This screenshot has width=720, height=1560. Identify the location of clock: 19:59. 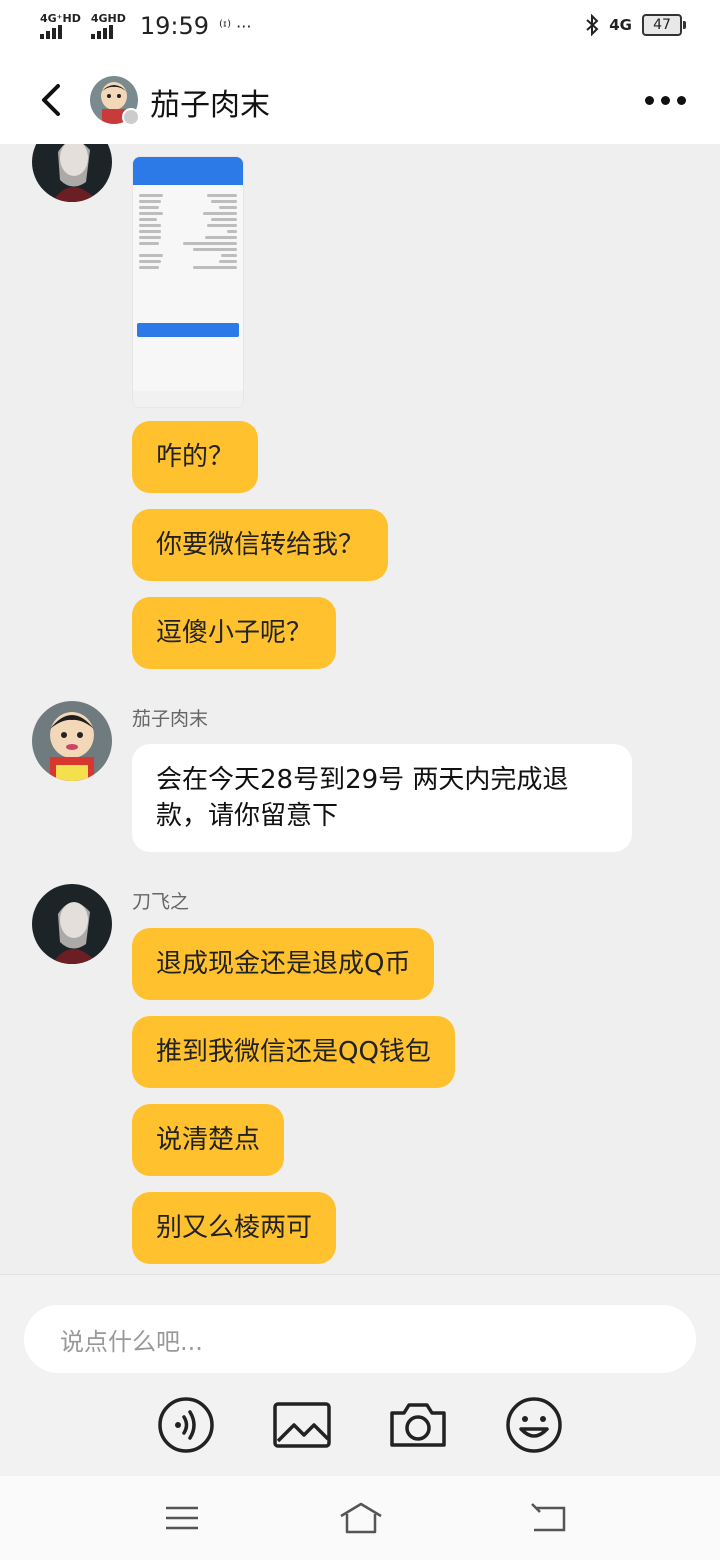
(174, 26).